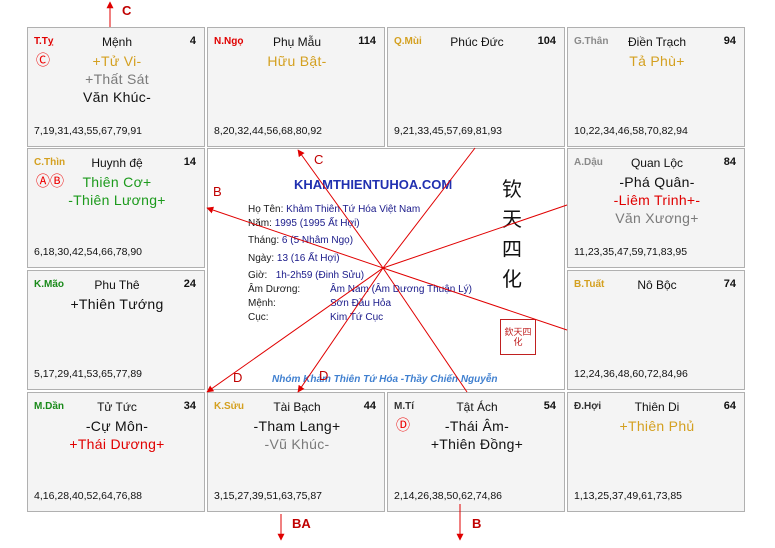 The height and width of the screenshot is (548, 775). What do you see at coordinates (217, 191) in the screenshot?
I see `label-left-b: B` at bounding box center [217, 191].